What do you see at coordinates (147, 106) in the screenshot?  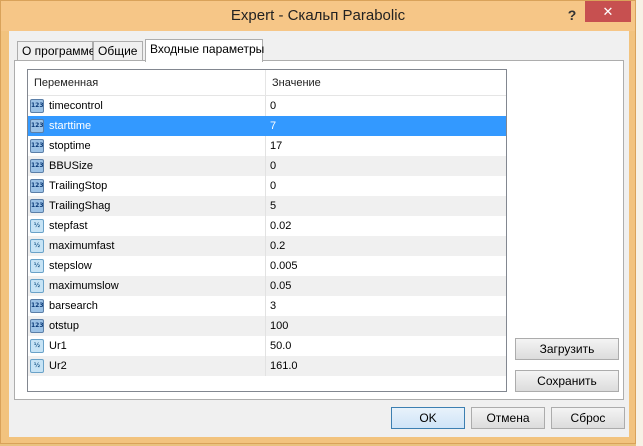 I see `parameter-name-cell: 123 timecontrol` at bounding box center [147, 106].